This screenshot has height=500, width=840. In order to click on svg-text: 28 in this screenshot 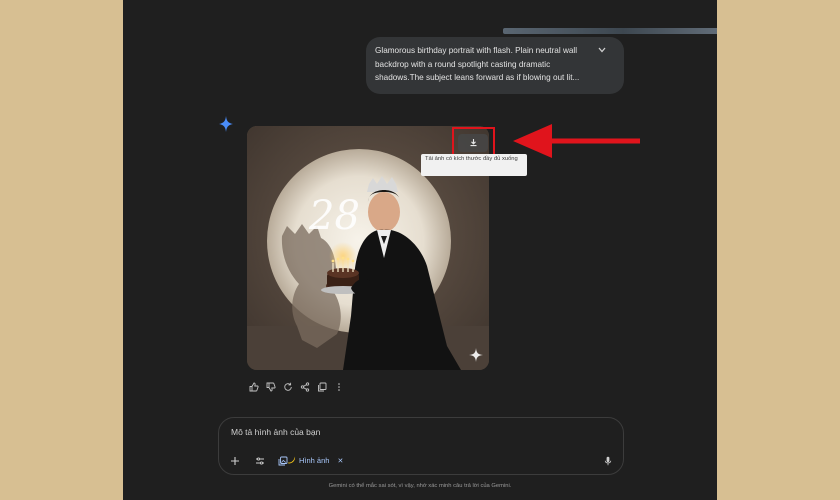, I will do `click(334, 216)`.